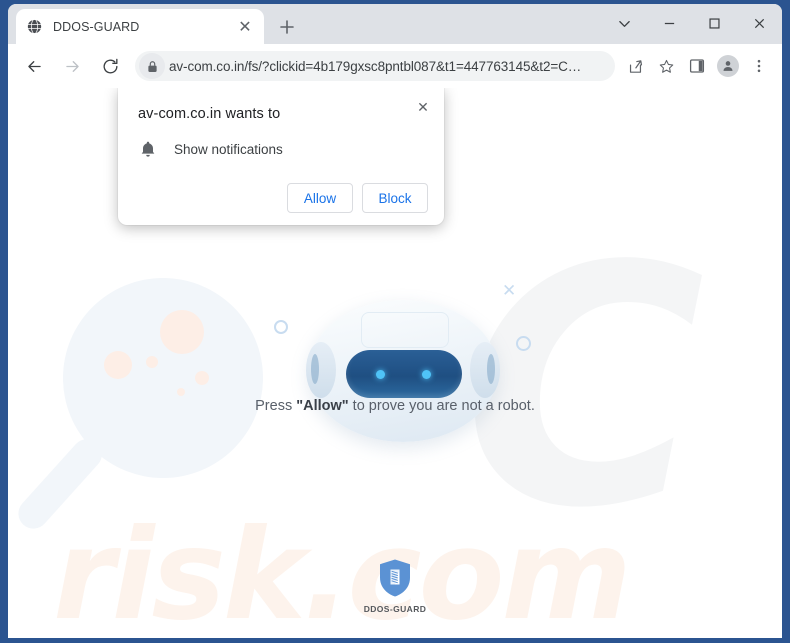 This screenshot has width=790, height=643. I want to click on bookmark-button, so click(666, 66).